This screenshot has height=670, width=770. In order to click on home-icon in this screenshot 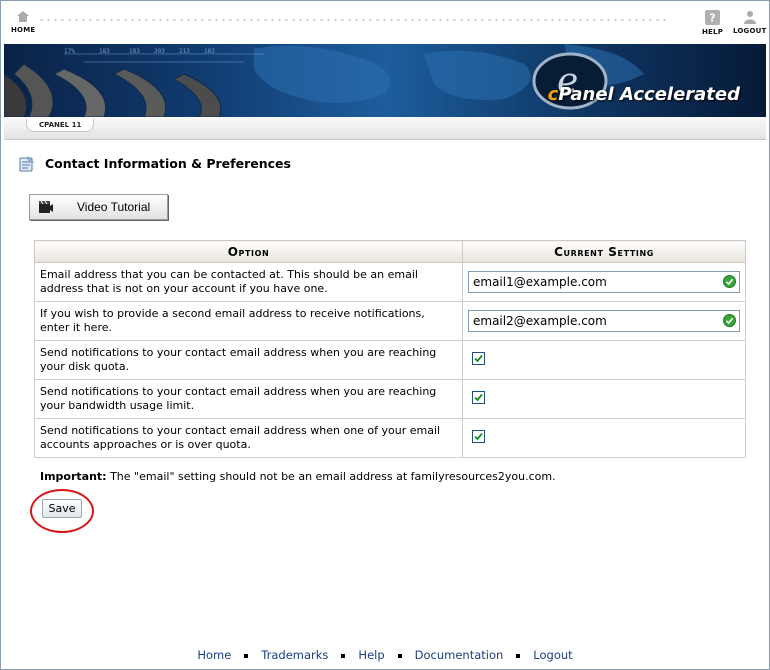, I will do `click(23, 16)`.